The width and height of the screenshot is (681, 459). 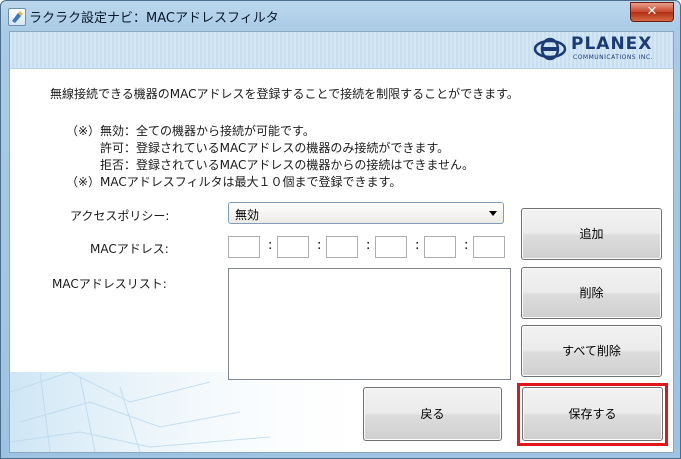 I want to click on save-button: 保存する, so click(x=592, y=414).